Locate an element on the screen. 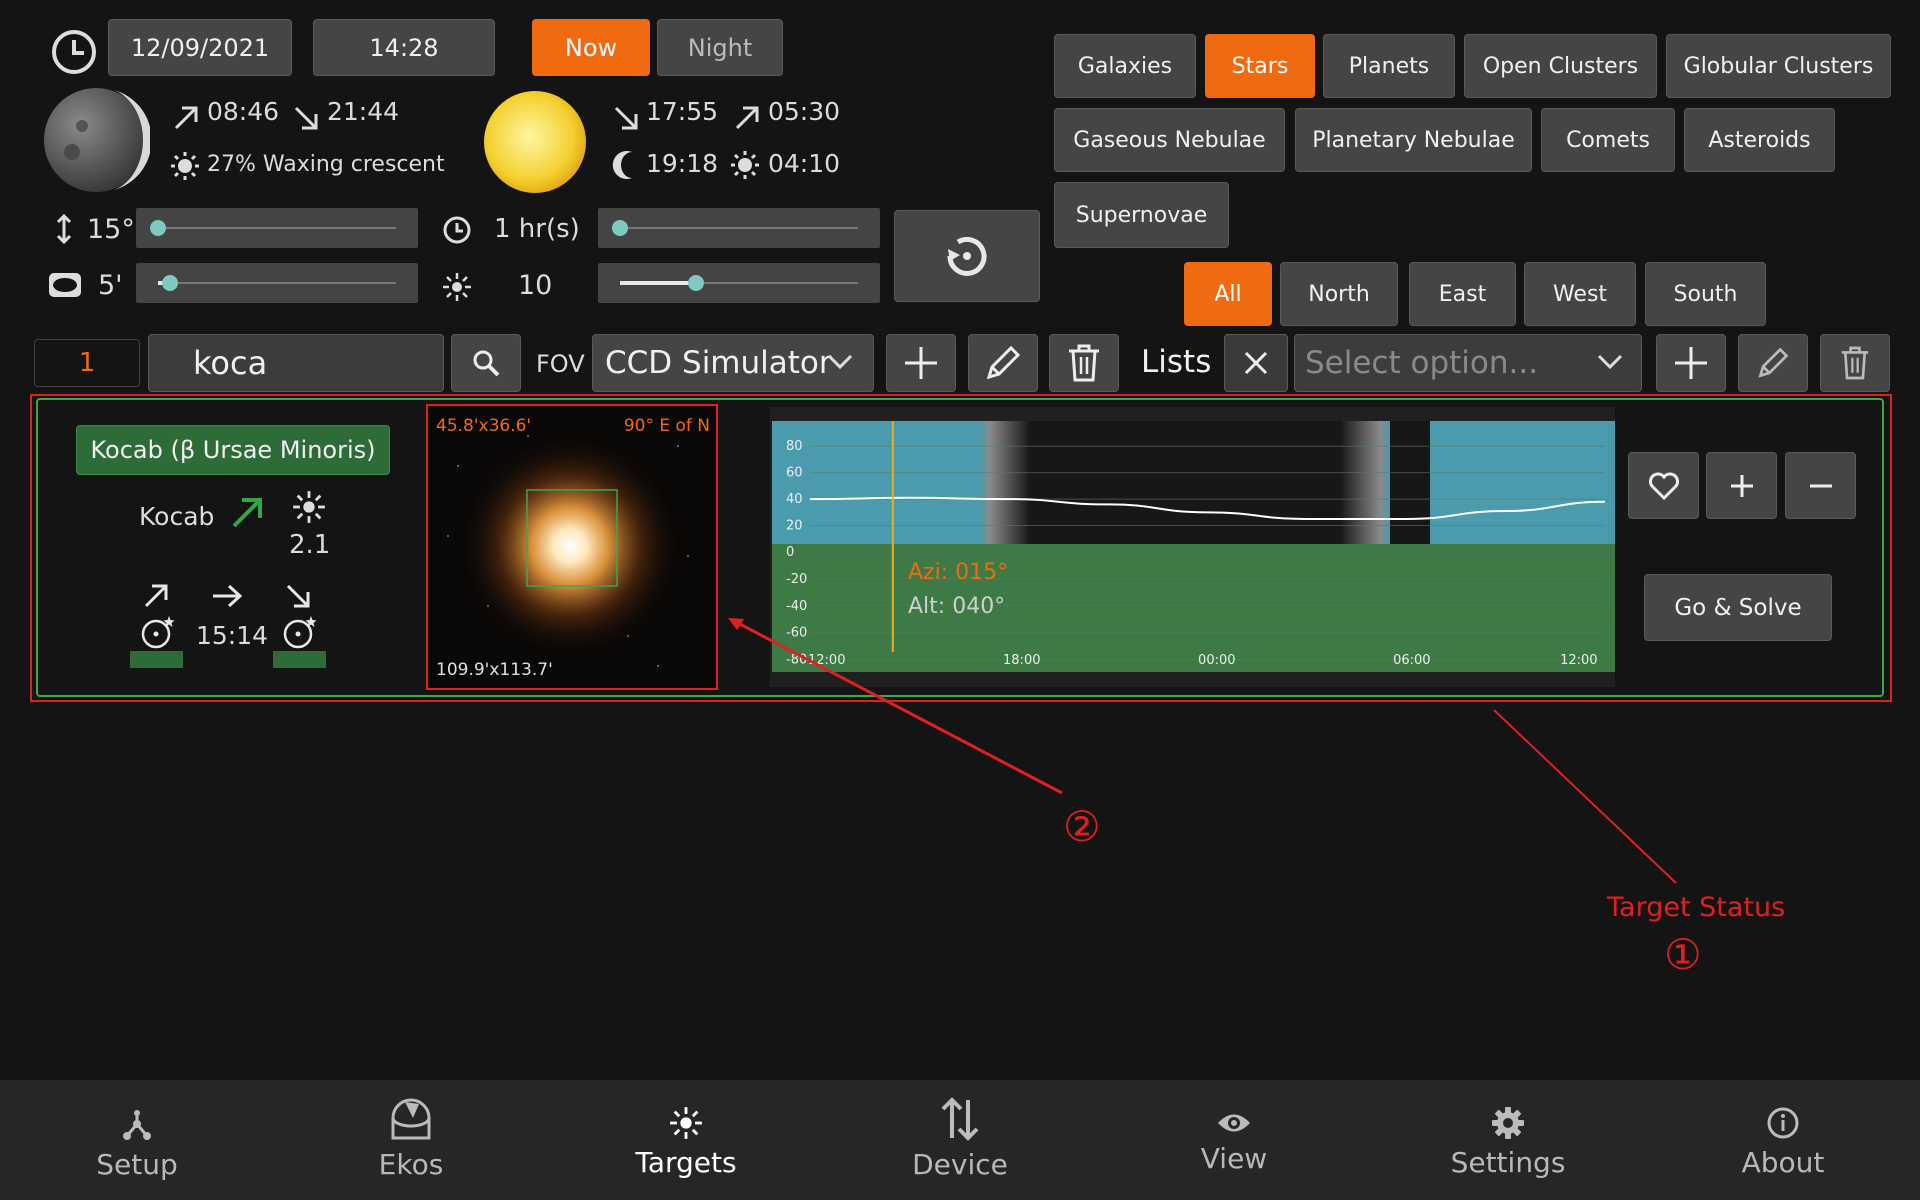 Image resolution: width=1920 pixels, height=1200 pixels. nav-device: Device is located at coordinates (960, 1140).